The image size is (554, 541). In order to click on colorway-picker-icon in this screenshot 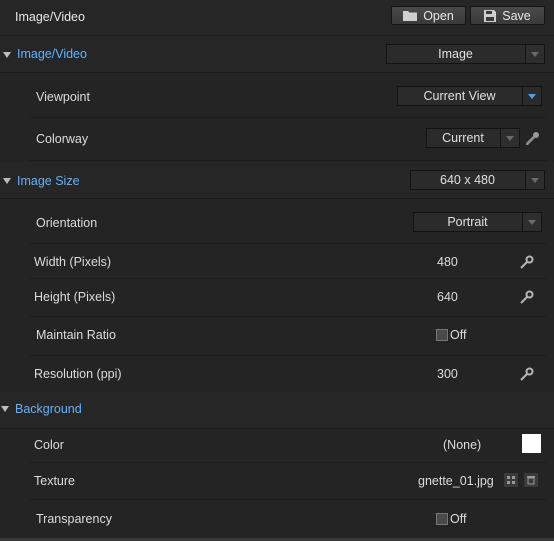, I will do `click(532, 138)`.